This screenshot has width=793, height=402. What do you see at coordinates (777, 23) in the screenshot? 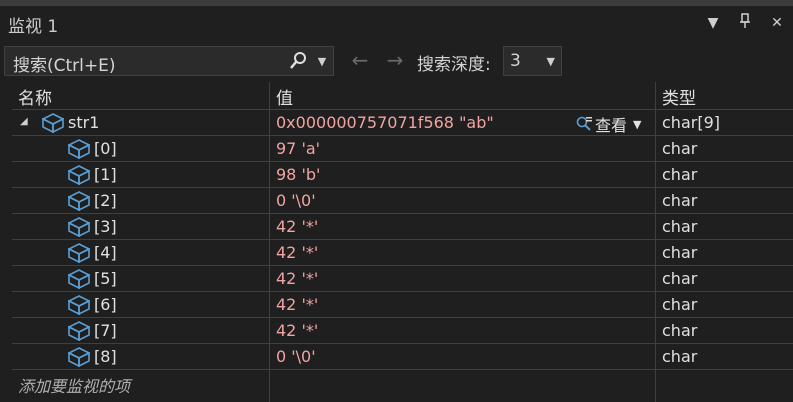
I see `close-icon: ✕` at bounding box center [777, 23].